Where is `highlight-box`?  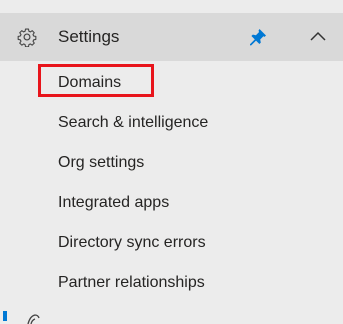 highlight-box is located at coordinates (96, 80).